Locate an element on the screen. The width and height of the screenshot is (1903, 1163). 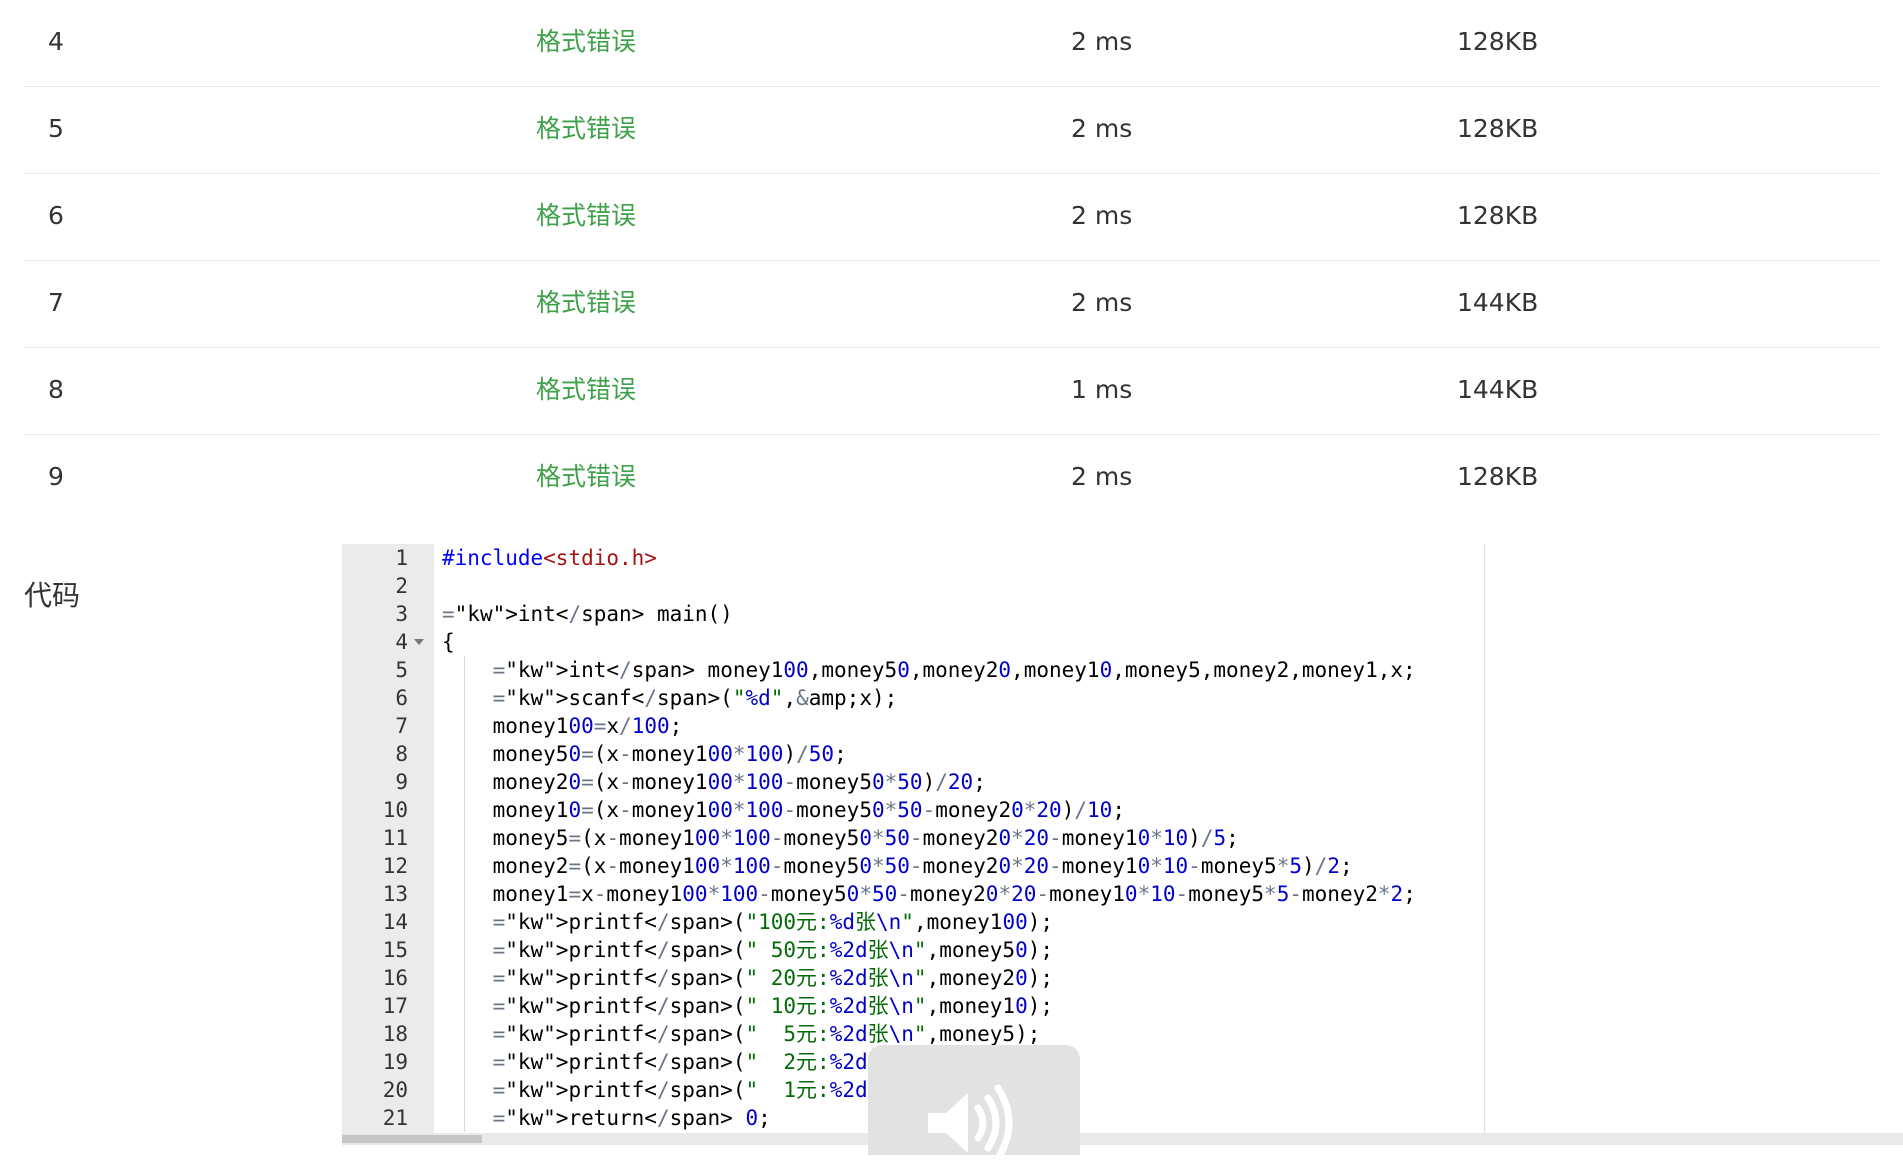
code-line: 3 ="kw">int</span> main() is located at coordinates (913, 614).